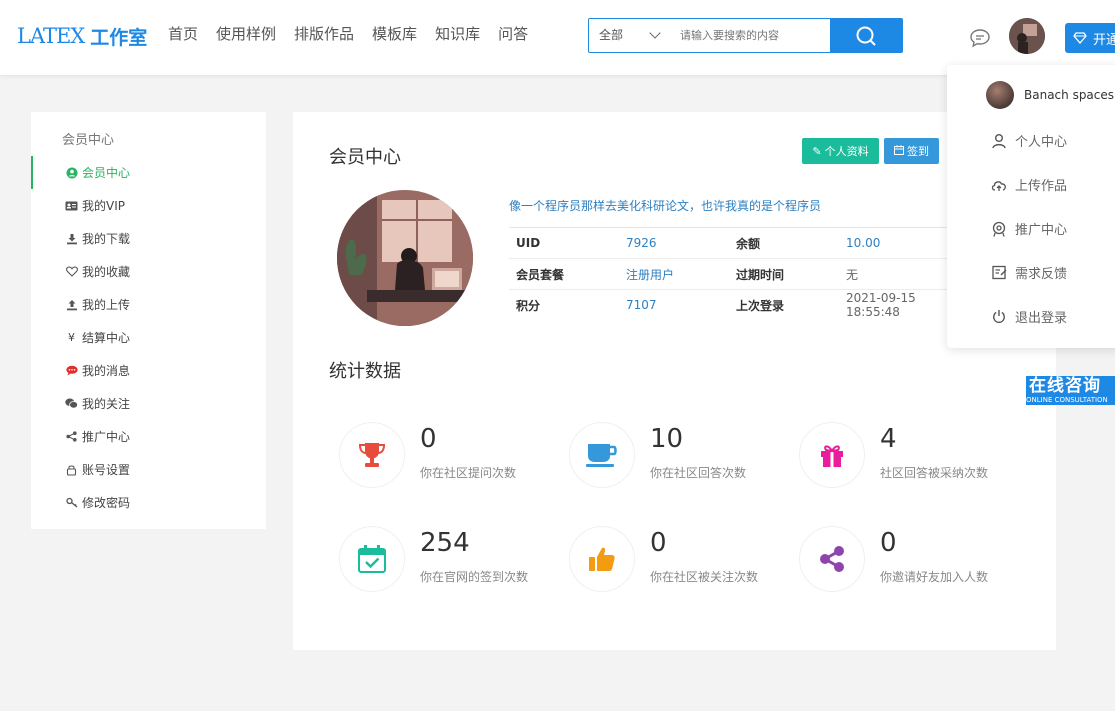  What do you see at coordinates (148, 205) in the screenshot?
I see `sidebar-item-vip: 我的VIP` at bounding box center [148, 205].